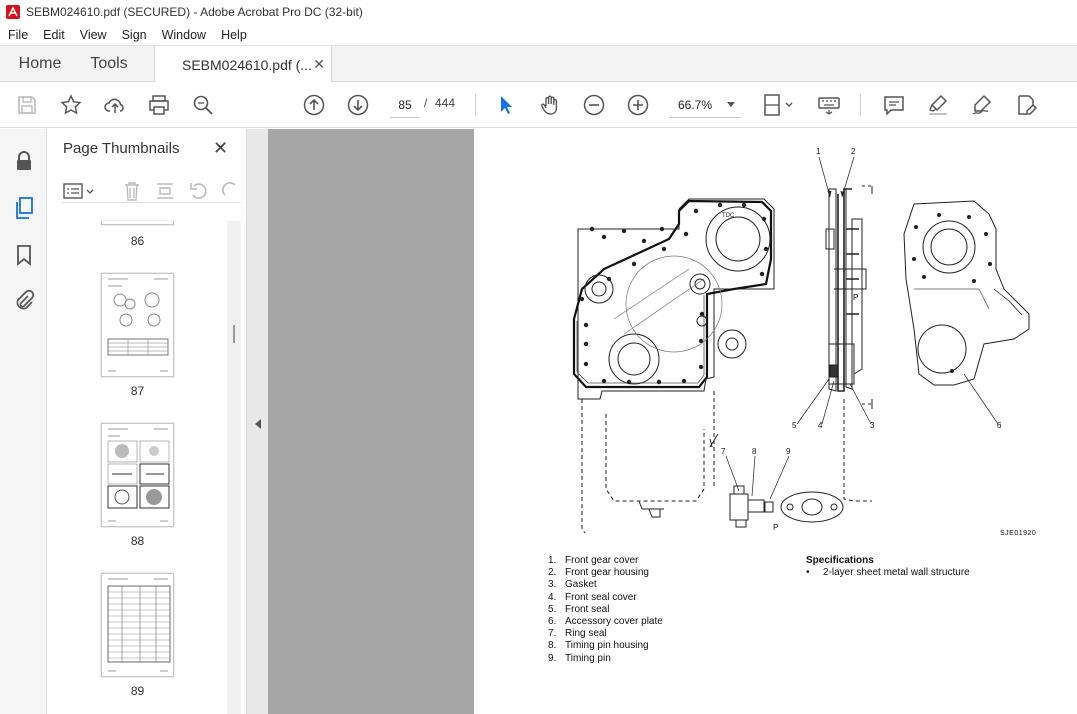 The image size is (1077, 714). I want to click on highlight-pen-icon, so click(938, 105).